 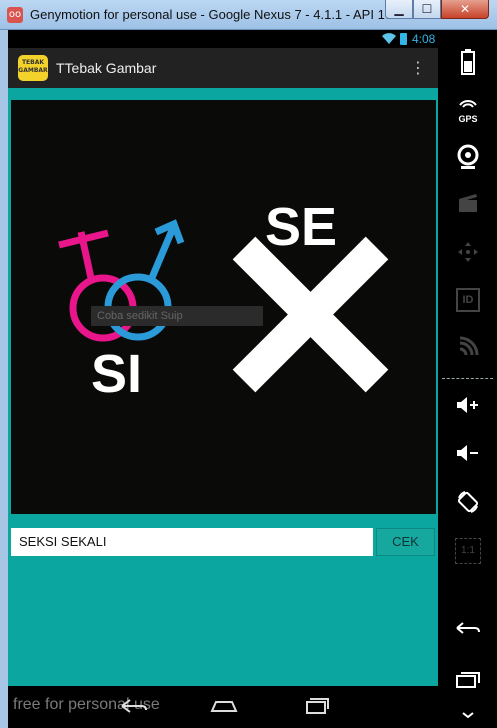 I want to click on id-icon: ID, so click(x=468, y=304).